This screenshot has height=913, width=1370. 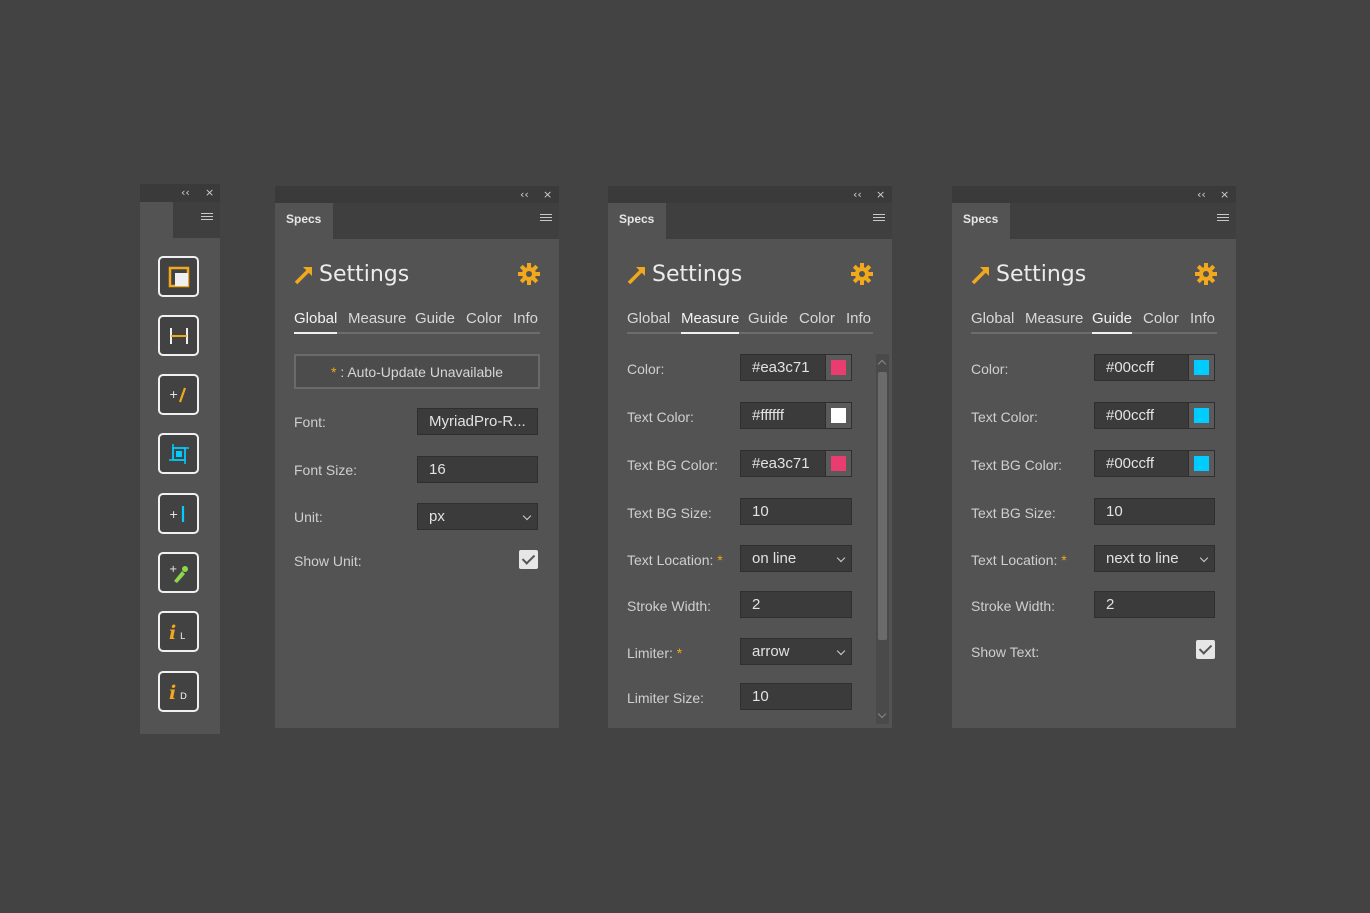 What do you see at coordinates (796, 696) in the screenshot?
I see `limiter-size-field: 10` at bounding box center [796, 696].